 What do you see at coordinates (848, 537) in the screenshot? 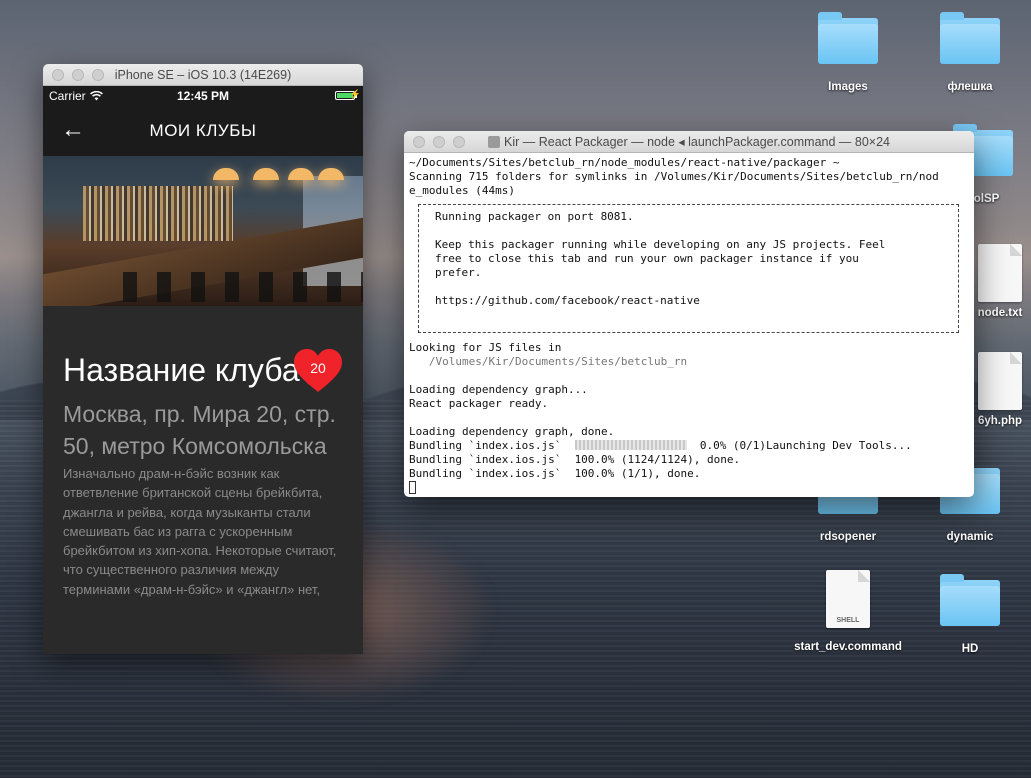
I see `desktop-icon-label: rdsopener` at bounding box center [848, 537].